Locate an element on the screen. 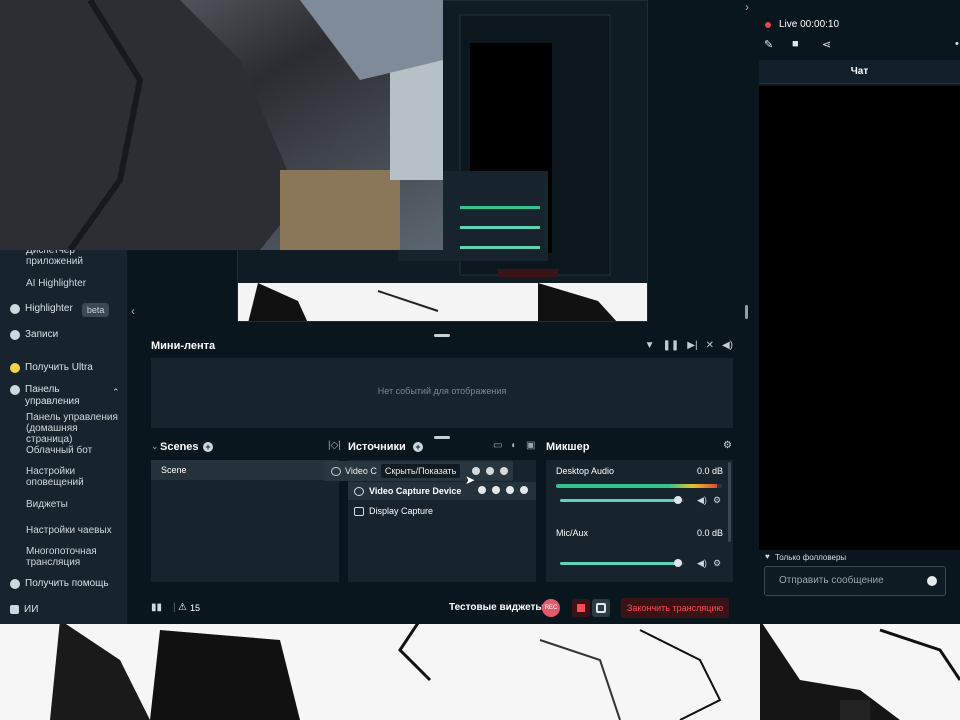  sidebar-item-ai: ИИ is located at coordinates (24, 610).